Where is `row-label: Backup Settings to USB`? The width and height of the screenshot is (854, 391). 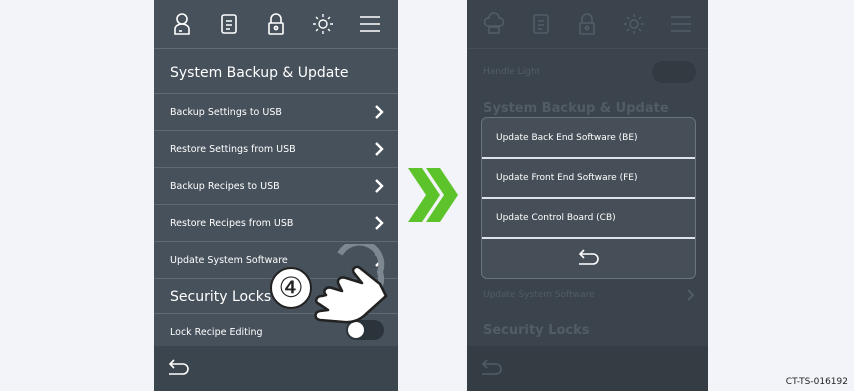 row-label: Backup Settings to USB is located at coordinates (226, 112).